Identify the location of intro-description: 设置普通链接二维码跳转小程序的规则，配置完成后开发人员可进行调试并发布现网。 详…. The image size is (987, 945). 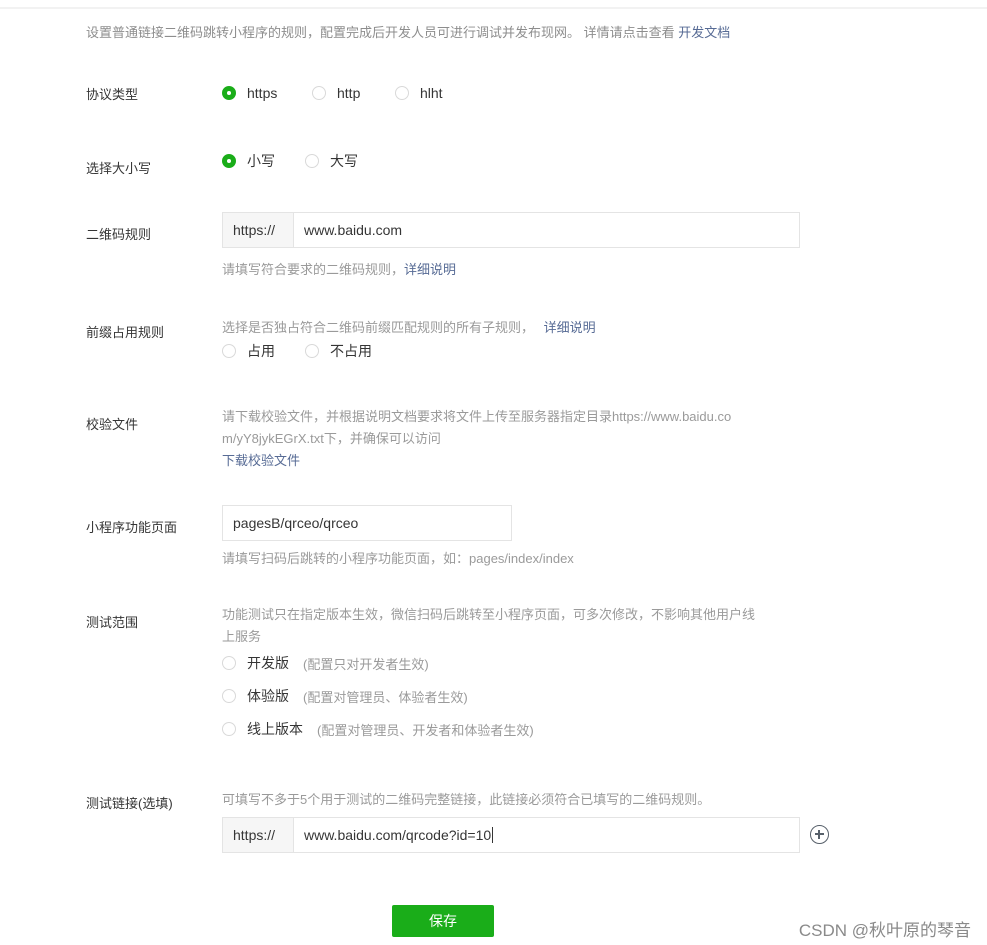
(380, 32).